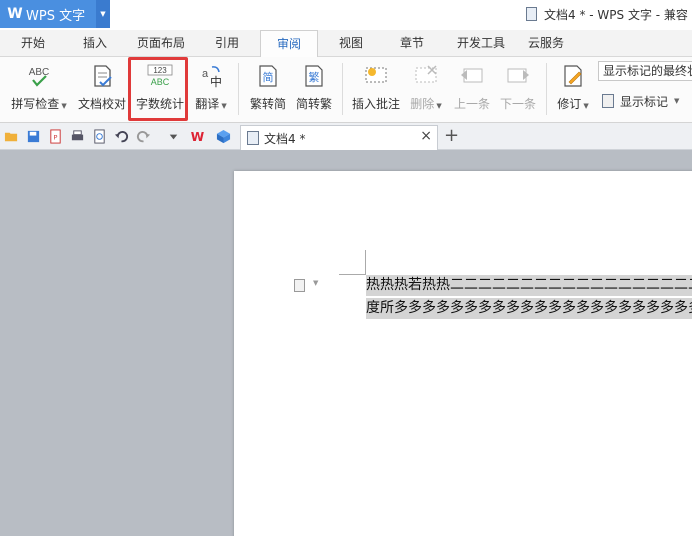 Image resolution: width=692 pixels, height=536 pixels. I want to click on tab-references: 引用, so click(227, 43).